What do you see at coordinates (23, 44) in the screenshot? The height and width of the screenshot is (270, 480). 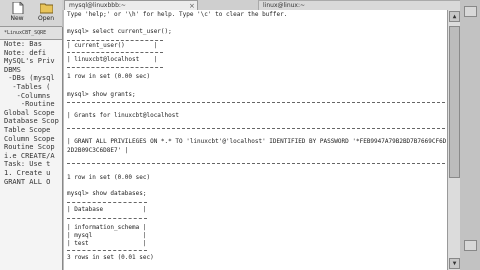 I see `document-line: Note: Bas` at bounding box center [23, 44].